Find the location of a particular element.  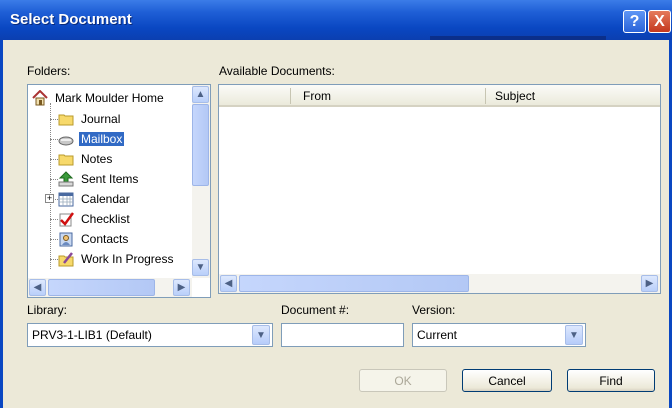

close-button: X is located at coordinates (659, 21).